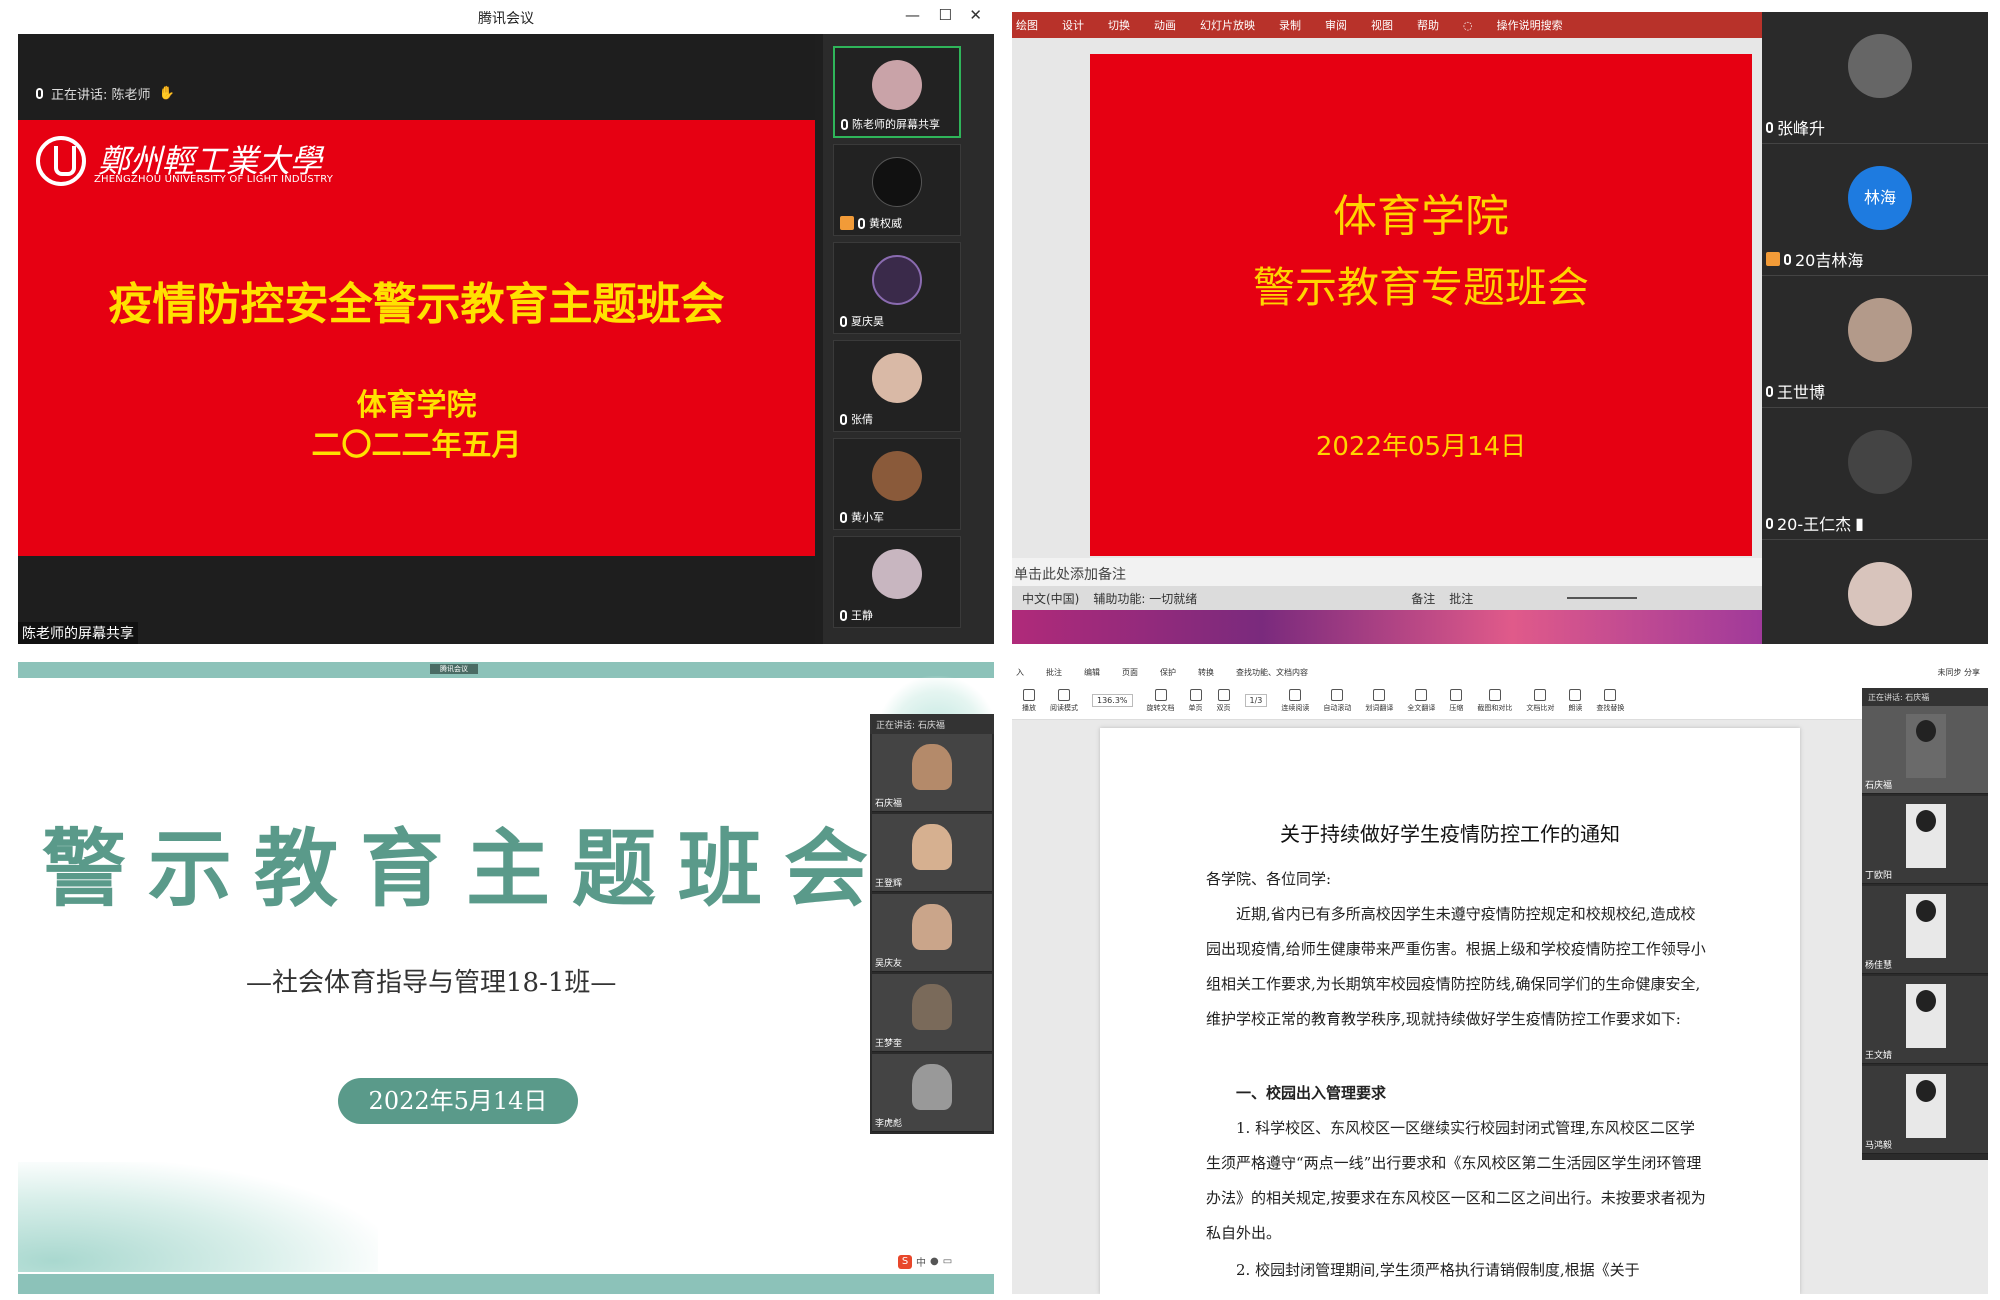 The image size is (2000, 1300). Describe the element at coordinates (889, 964) in the screenshot. I see `participant-name: 吴庆友` at that location.